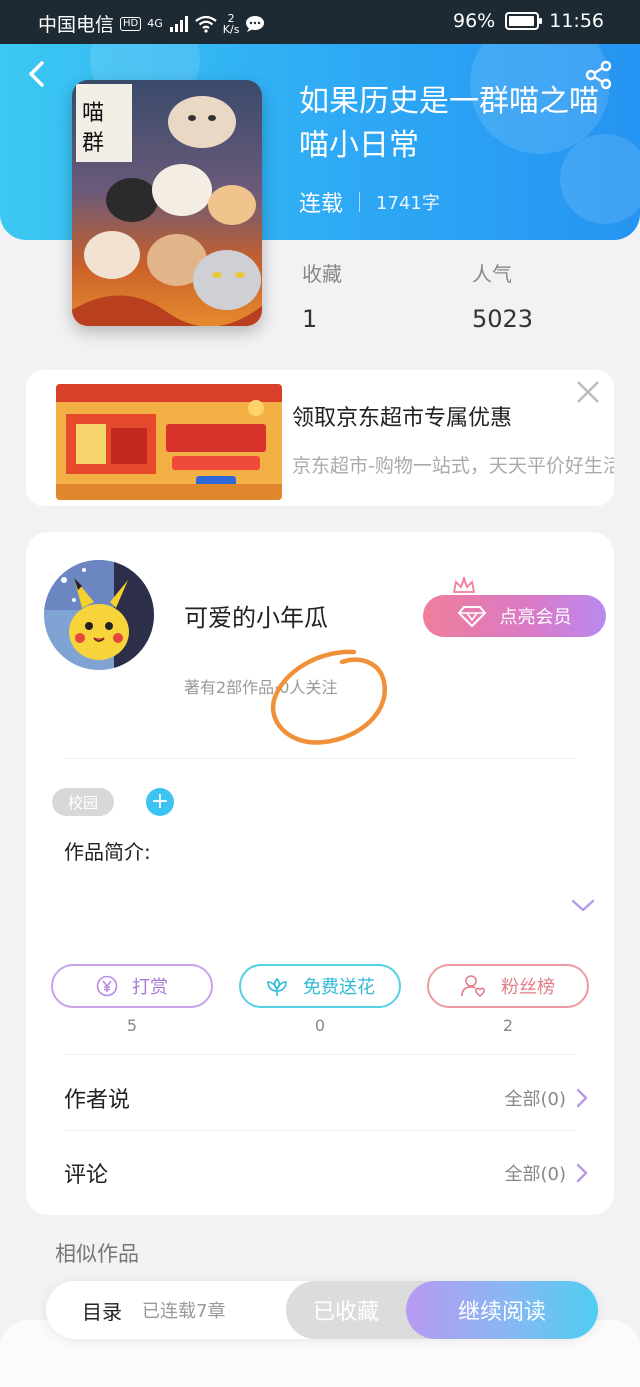 The width and height of the screenshot is (640, 1387). What do you see at coordinates (169, 442) in the screenshot?
I see `ad-image` at bounding box center [169, 442].